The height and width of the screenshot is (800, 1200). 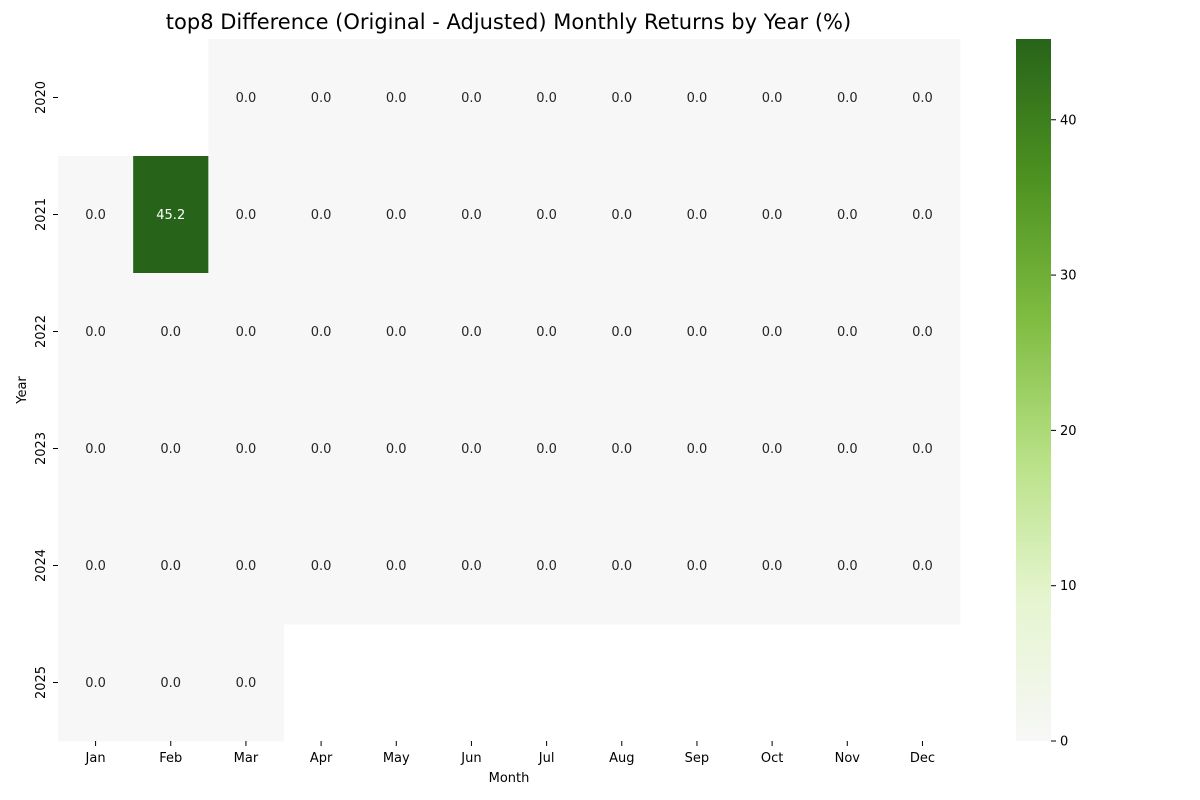 What do you see at coordinates (396, 758) in the screenshot?
I see `x-tick-label: May` at bounding box center [396, 758].